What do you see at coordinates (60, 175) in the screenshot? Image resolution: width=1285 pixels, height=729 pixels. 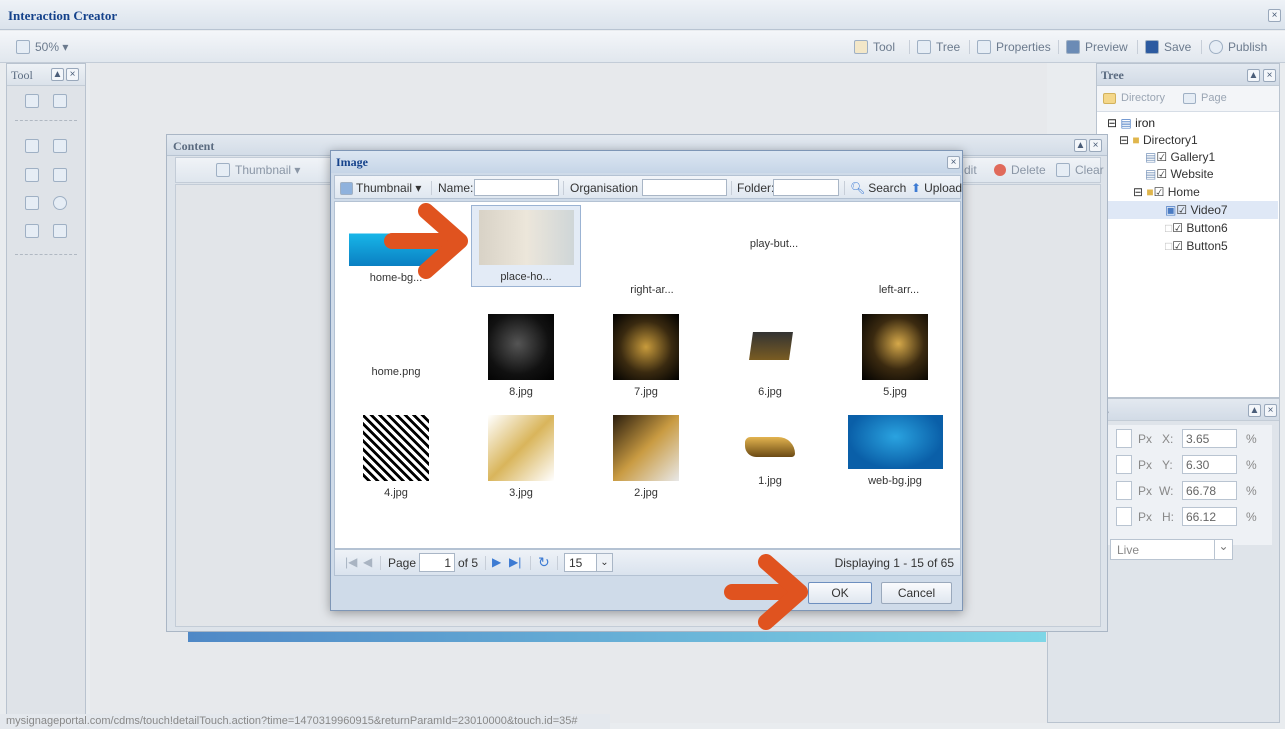 I see `web-tool-icon` at bounding box center [60, 175].